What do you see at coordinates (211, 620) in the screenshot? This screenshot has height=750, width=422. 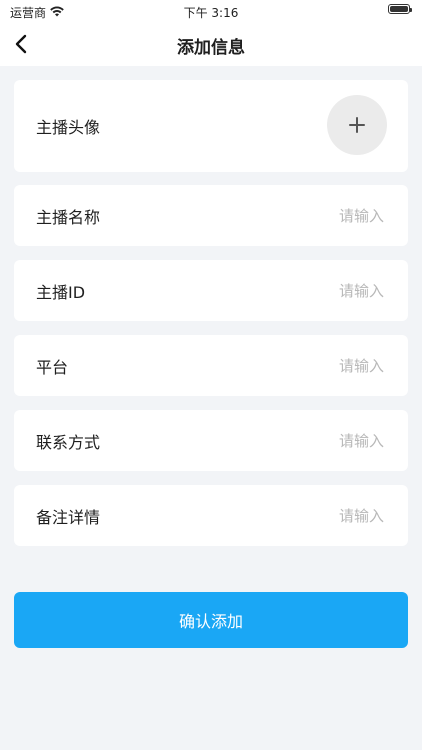 I see `confirm-add-button: 确认添加` at bounding box center [211, 620].